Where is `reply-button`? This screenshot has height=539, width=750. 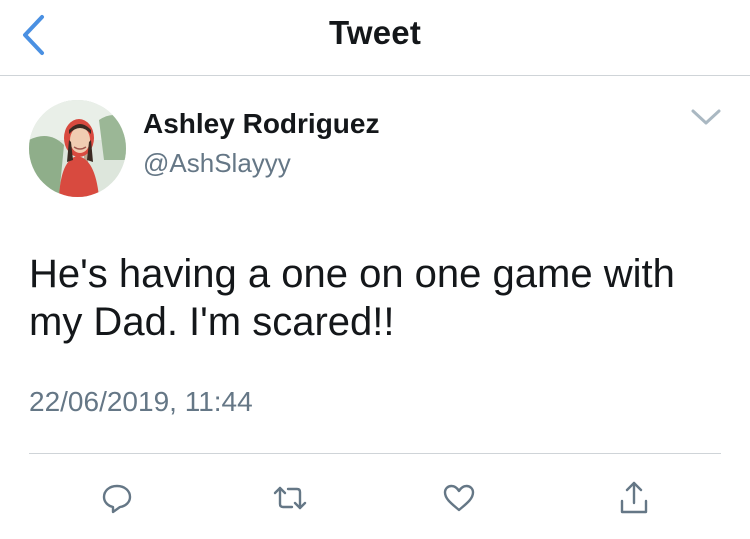 reply-button is located at coordinates (117, 498).